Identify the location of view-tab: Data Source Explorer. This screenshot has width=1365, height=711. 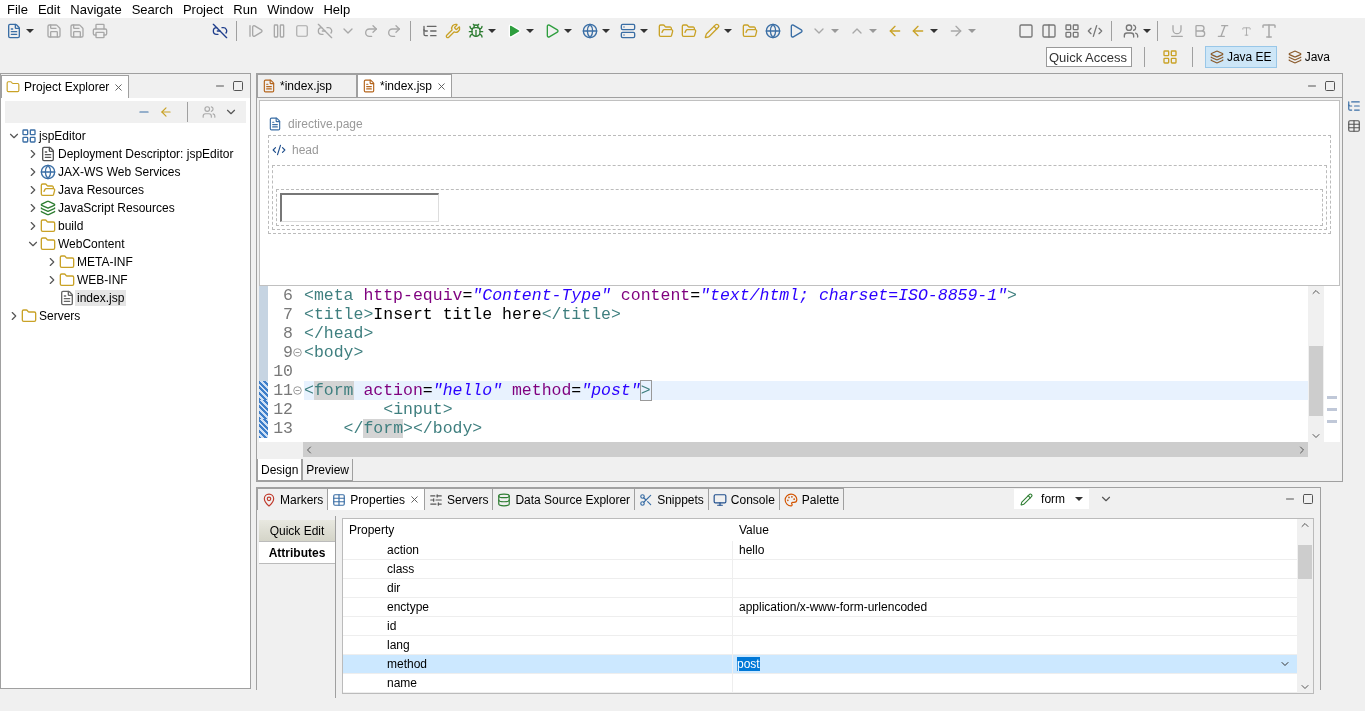
(564, 499).